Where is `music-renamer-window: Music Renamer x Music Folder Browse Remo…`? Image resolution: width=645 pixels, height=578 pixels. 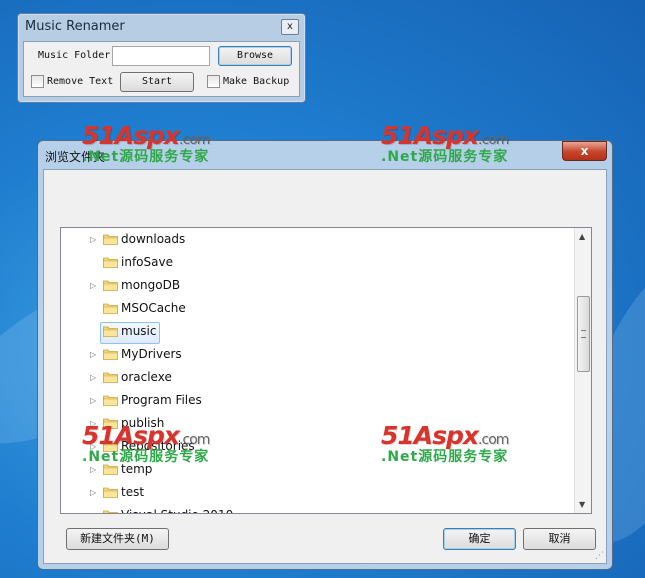
music-renamer-window: Music Renamer x Music Folder Browse Remo… is located at coordinates (161, 58).